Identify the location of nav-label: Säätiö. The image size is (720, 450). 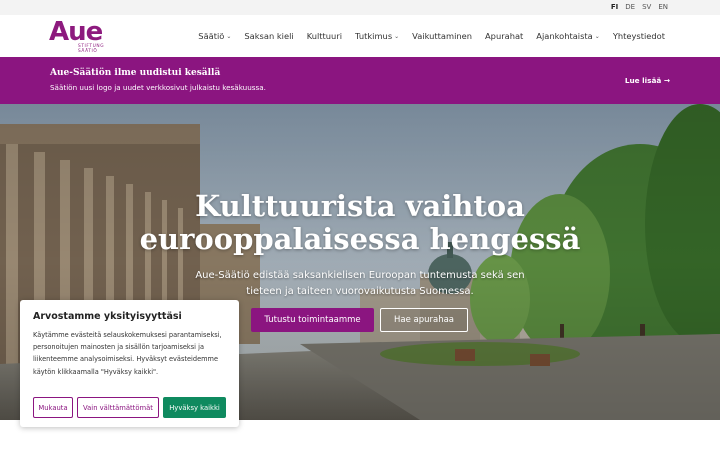
(211, 36).